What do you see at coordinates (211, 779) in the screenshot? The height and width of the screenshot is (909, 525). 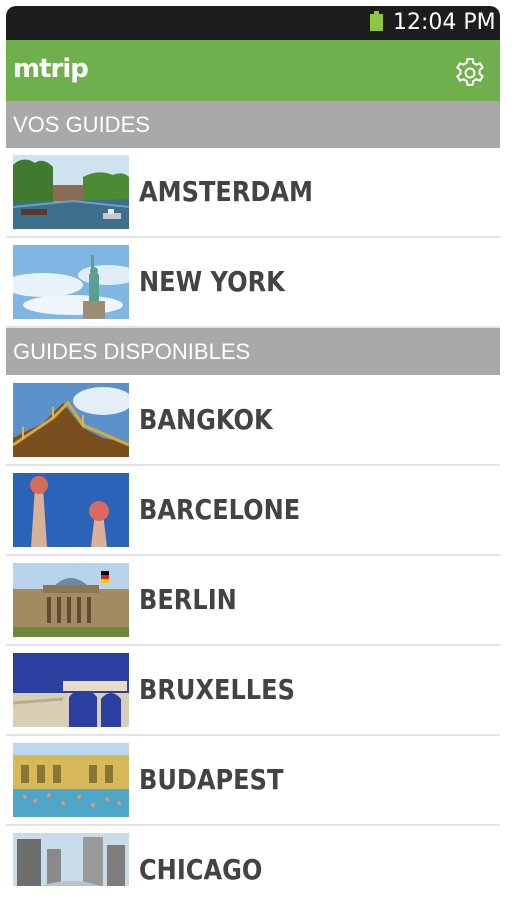 I see `city-name: BUDAPEST` at bounding box center [211, 779].